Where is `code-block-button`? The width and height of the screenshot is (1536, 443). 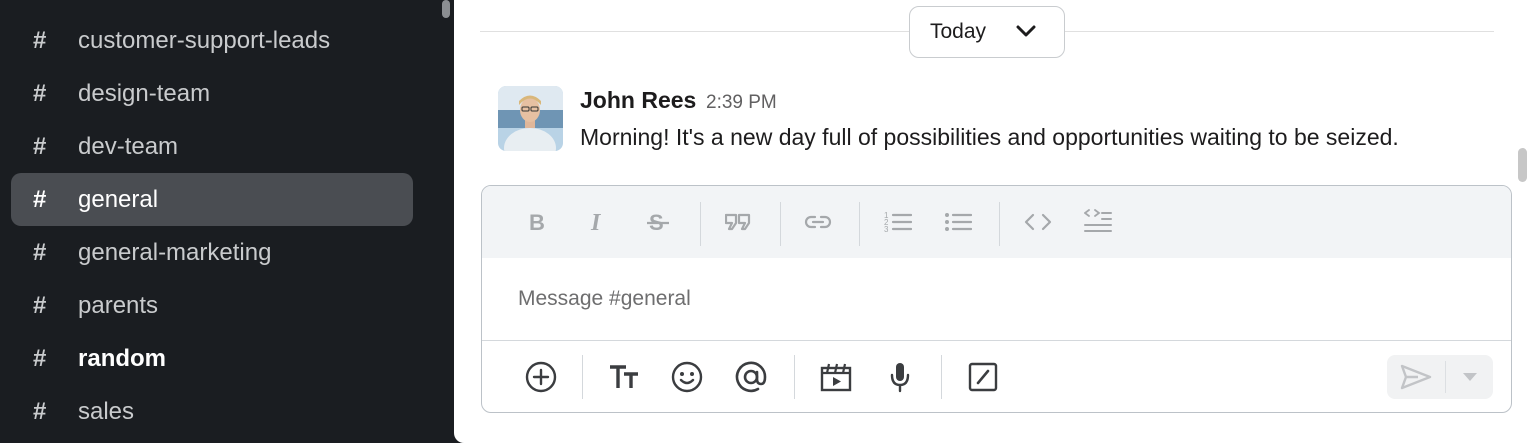
code-block-button is located at coordinates (1098, 222).